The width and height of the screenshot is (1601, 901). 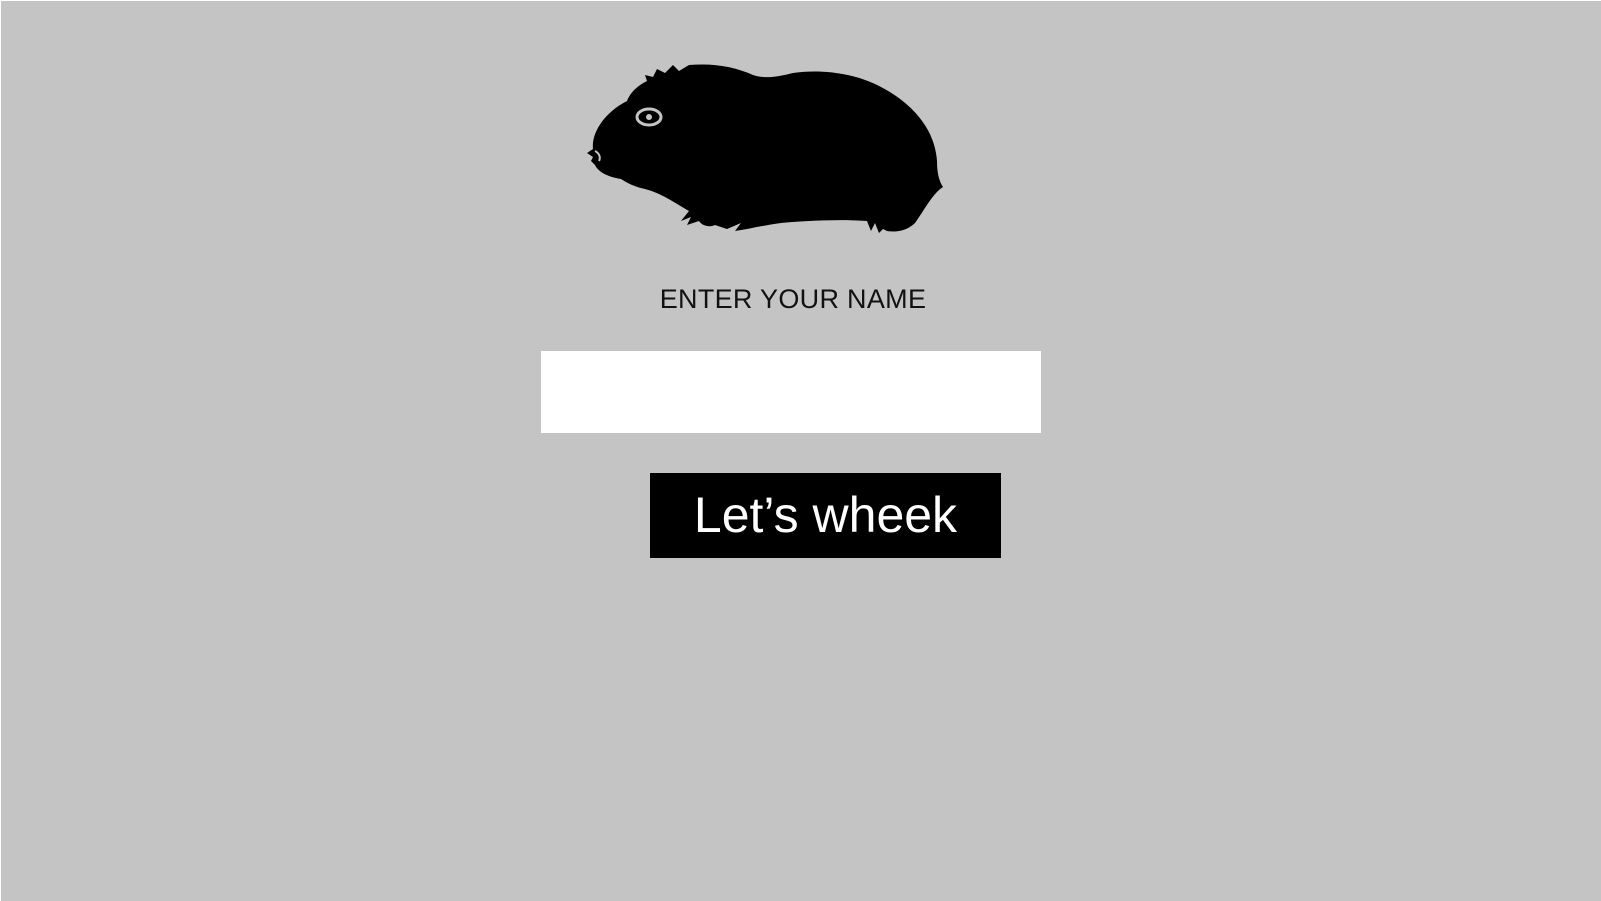 What do you see at coordinates (825, 515) in the screenshot?
I see `lets-wheek-button: Let’s wheek` at bounding box center [825, 515].